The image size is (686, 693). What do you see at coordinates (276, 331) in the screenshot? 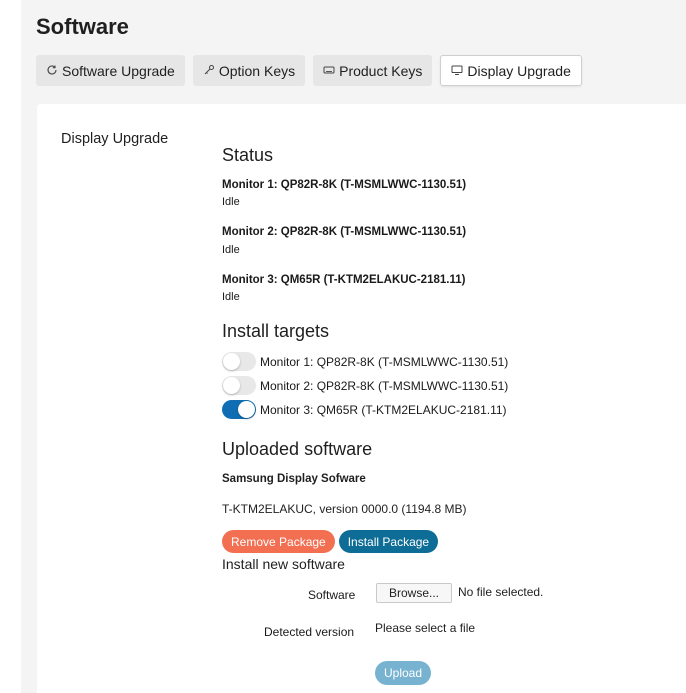
I see `install-targets-heading: Install targets` at bounding box center [276, 331].